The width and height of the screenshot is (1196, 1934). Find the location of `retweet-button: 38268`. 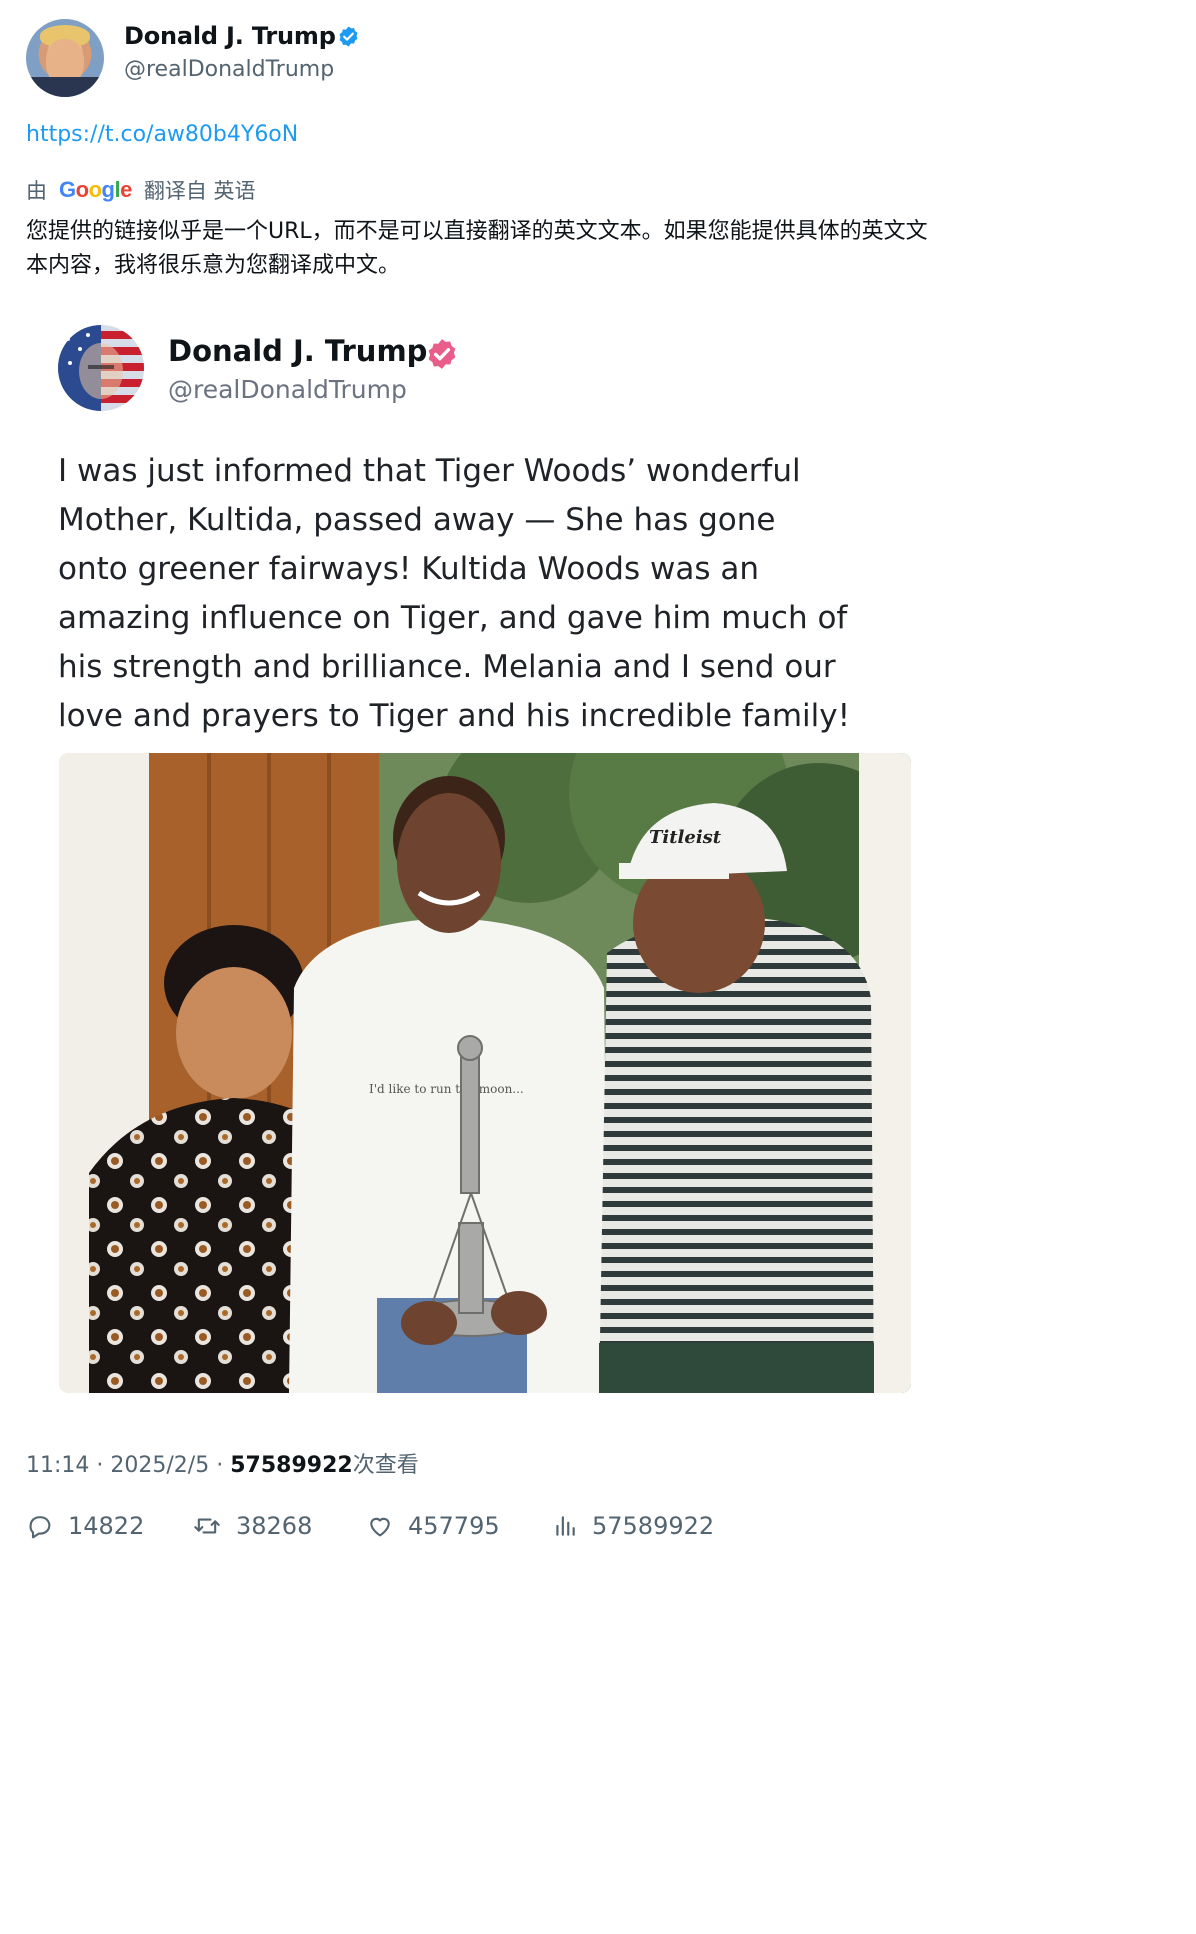

retweet-button: 38268 is located at coordinates (252, 1526).